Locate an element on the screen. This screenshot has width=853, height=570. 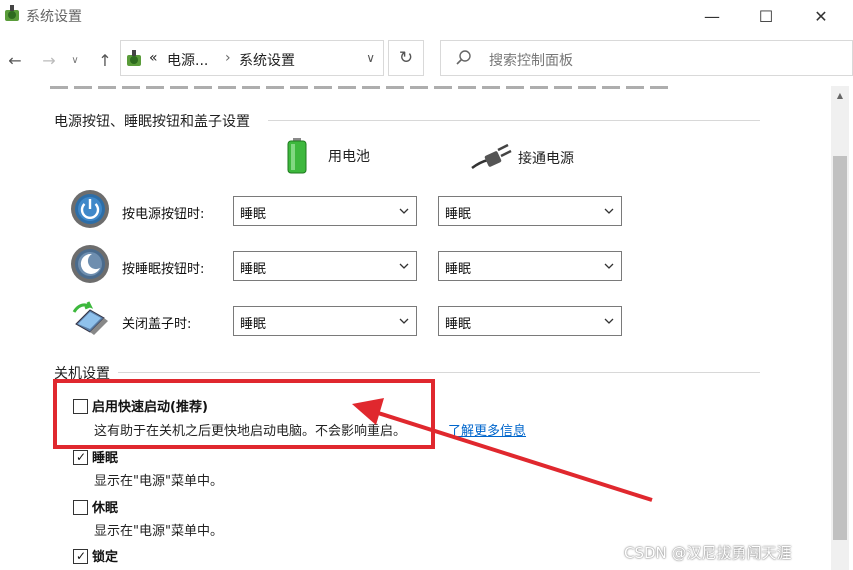
sleep-checkbox: ✓ is located at coordinates (80, 457).